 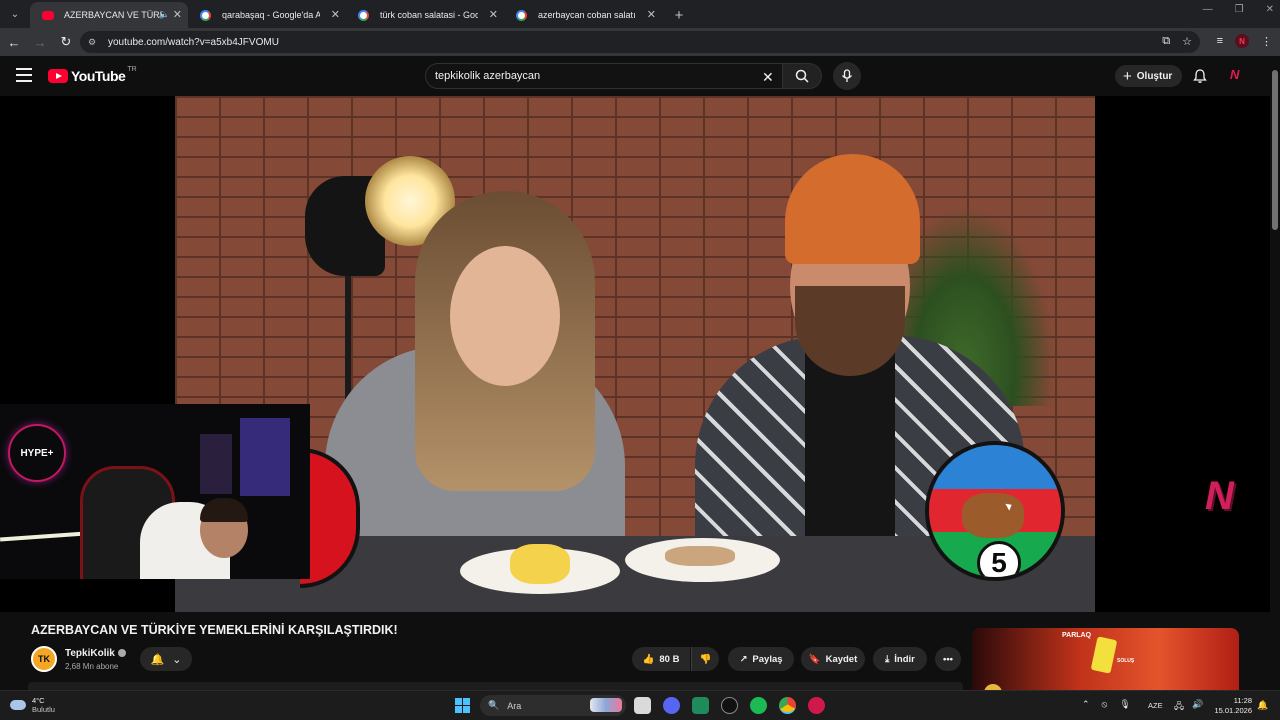 What do you see at coordinates (767, 659) in the screenshot?
I see `share-label: Paylaş` at bounding box center [767, 659].